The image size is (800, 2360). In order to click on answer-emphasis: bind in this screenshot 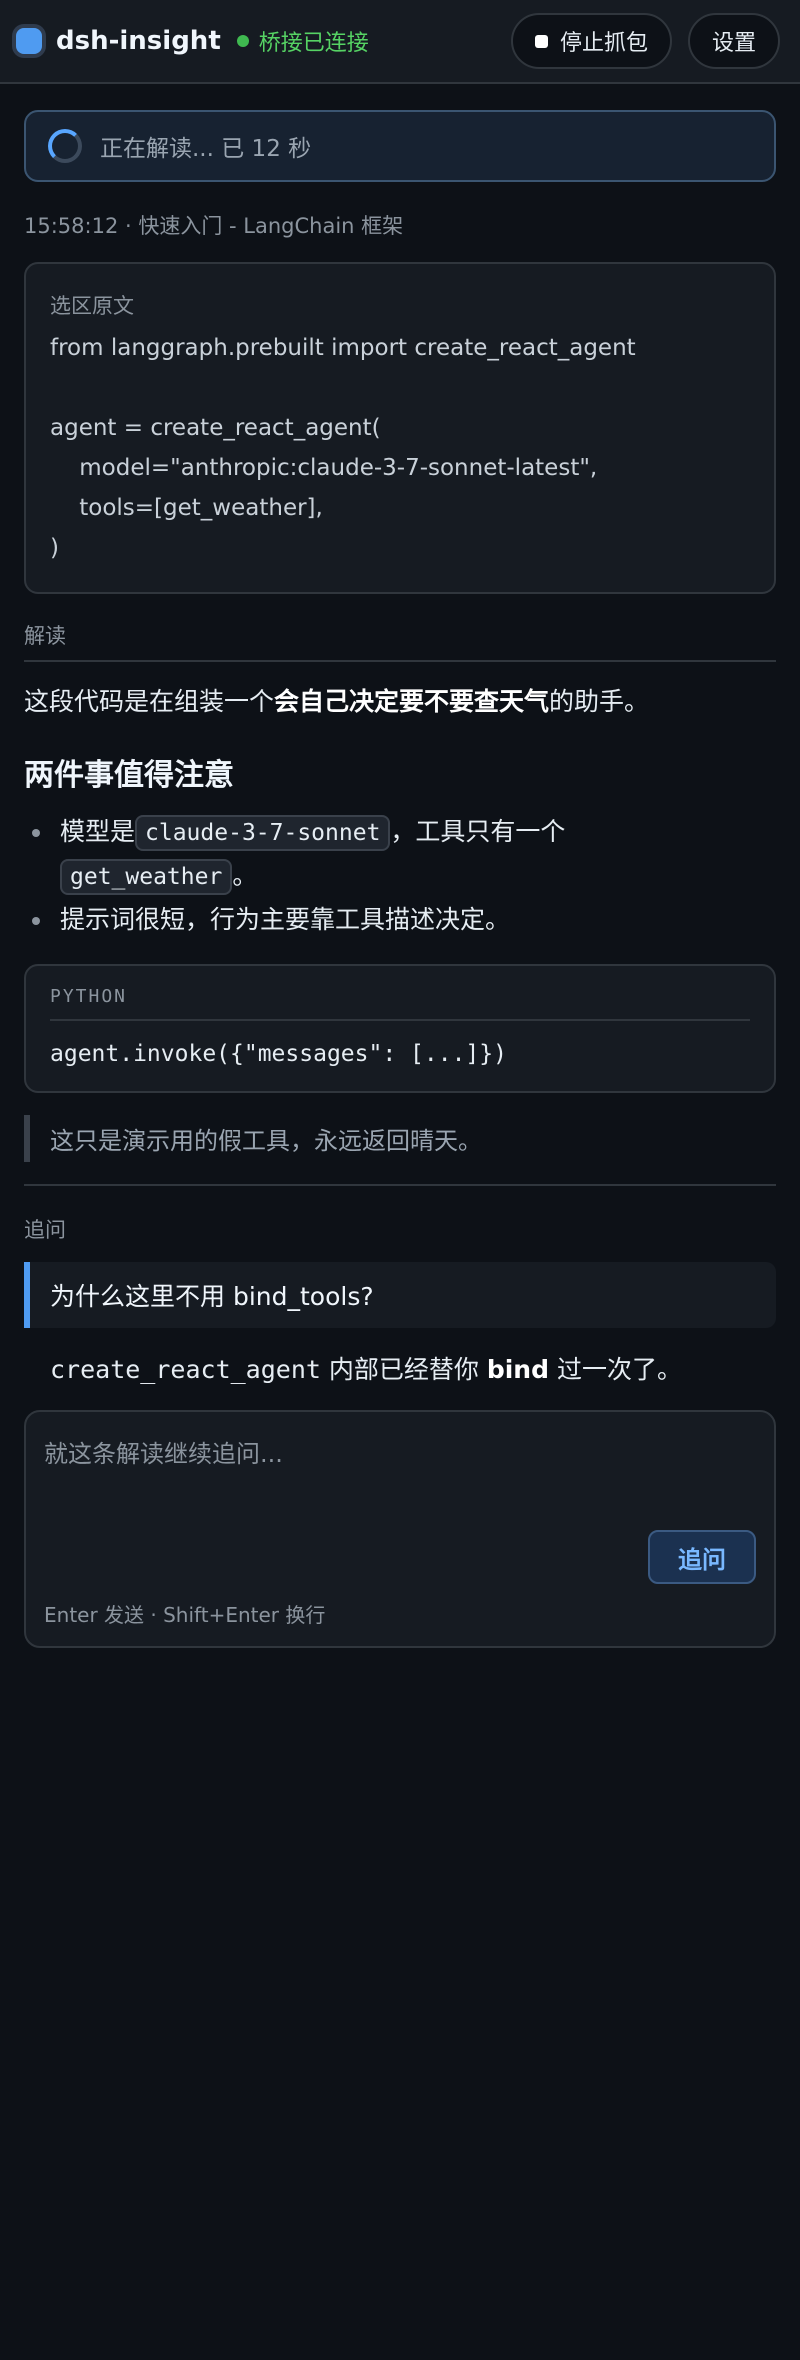, I will do `click(518, 1369)`.